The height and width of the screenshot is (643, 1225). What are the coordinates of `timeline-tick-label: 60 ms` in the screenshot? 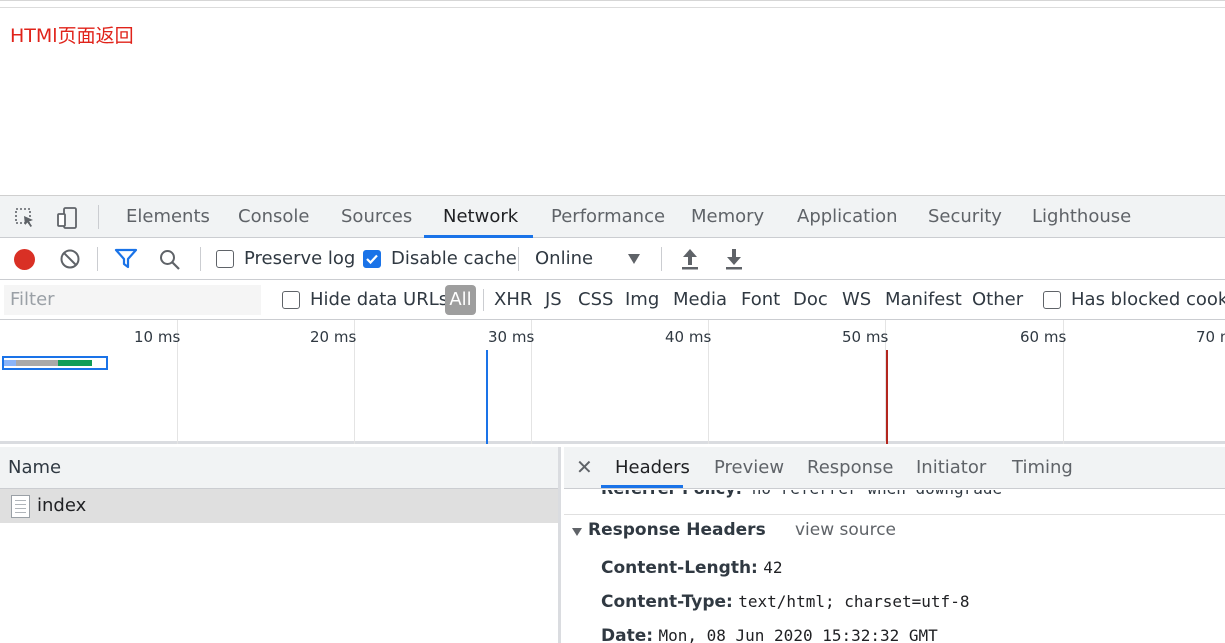 It's located at (1043, 337).